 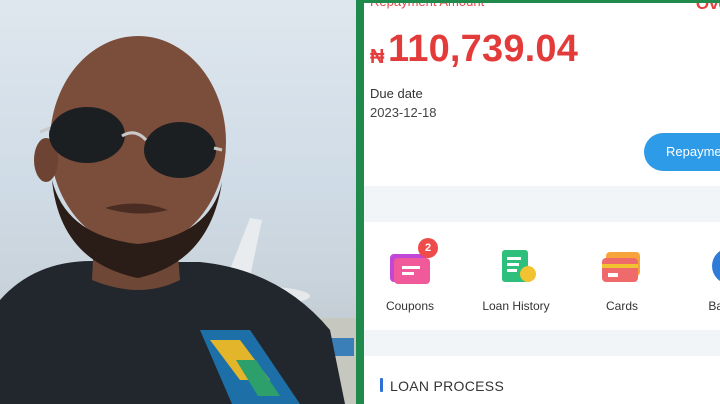 What do you see at coordinates (622, 266) in the screenshot?
I see `cards-icon` at bounding box center [622, 266].